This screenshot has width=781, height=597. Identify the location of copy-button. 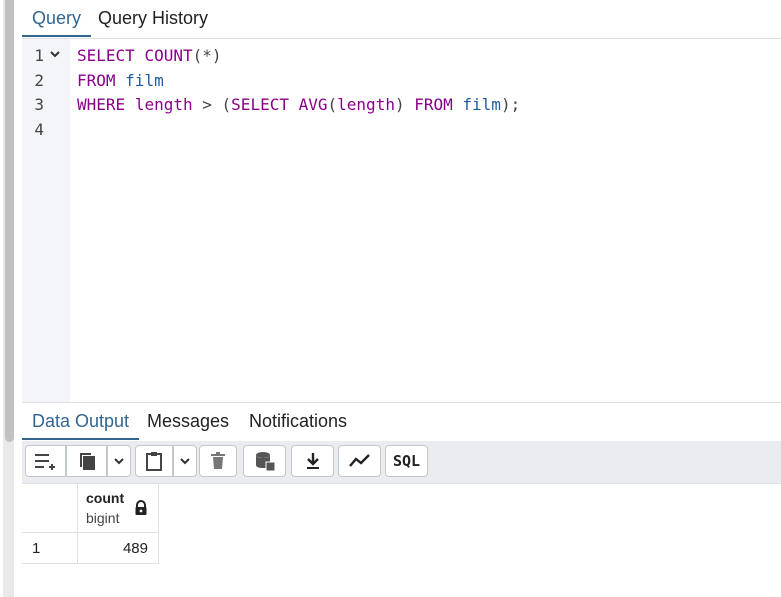
(86, 461).